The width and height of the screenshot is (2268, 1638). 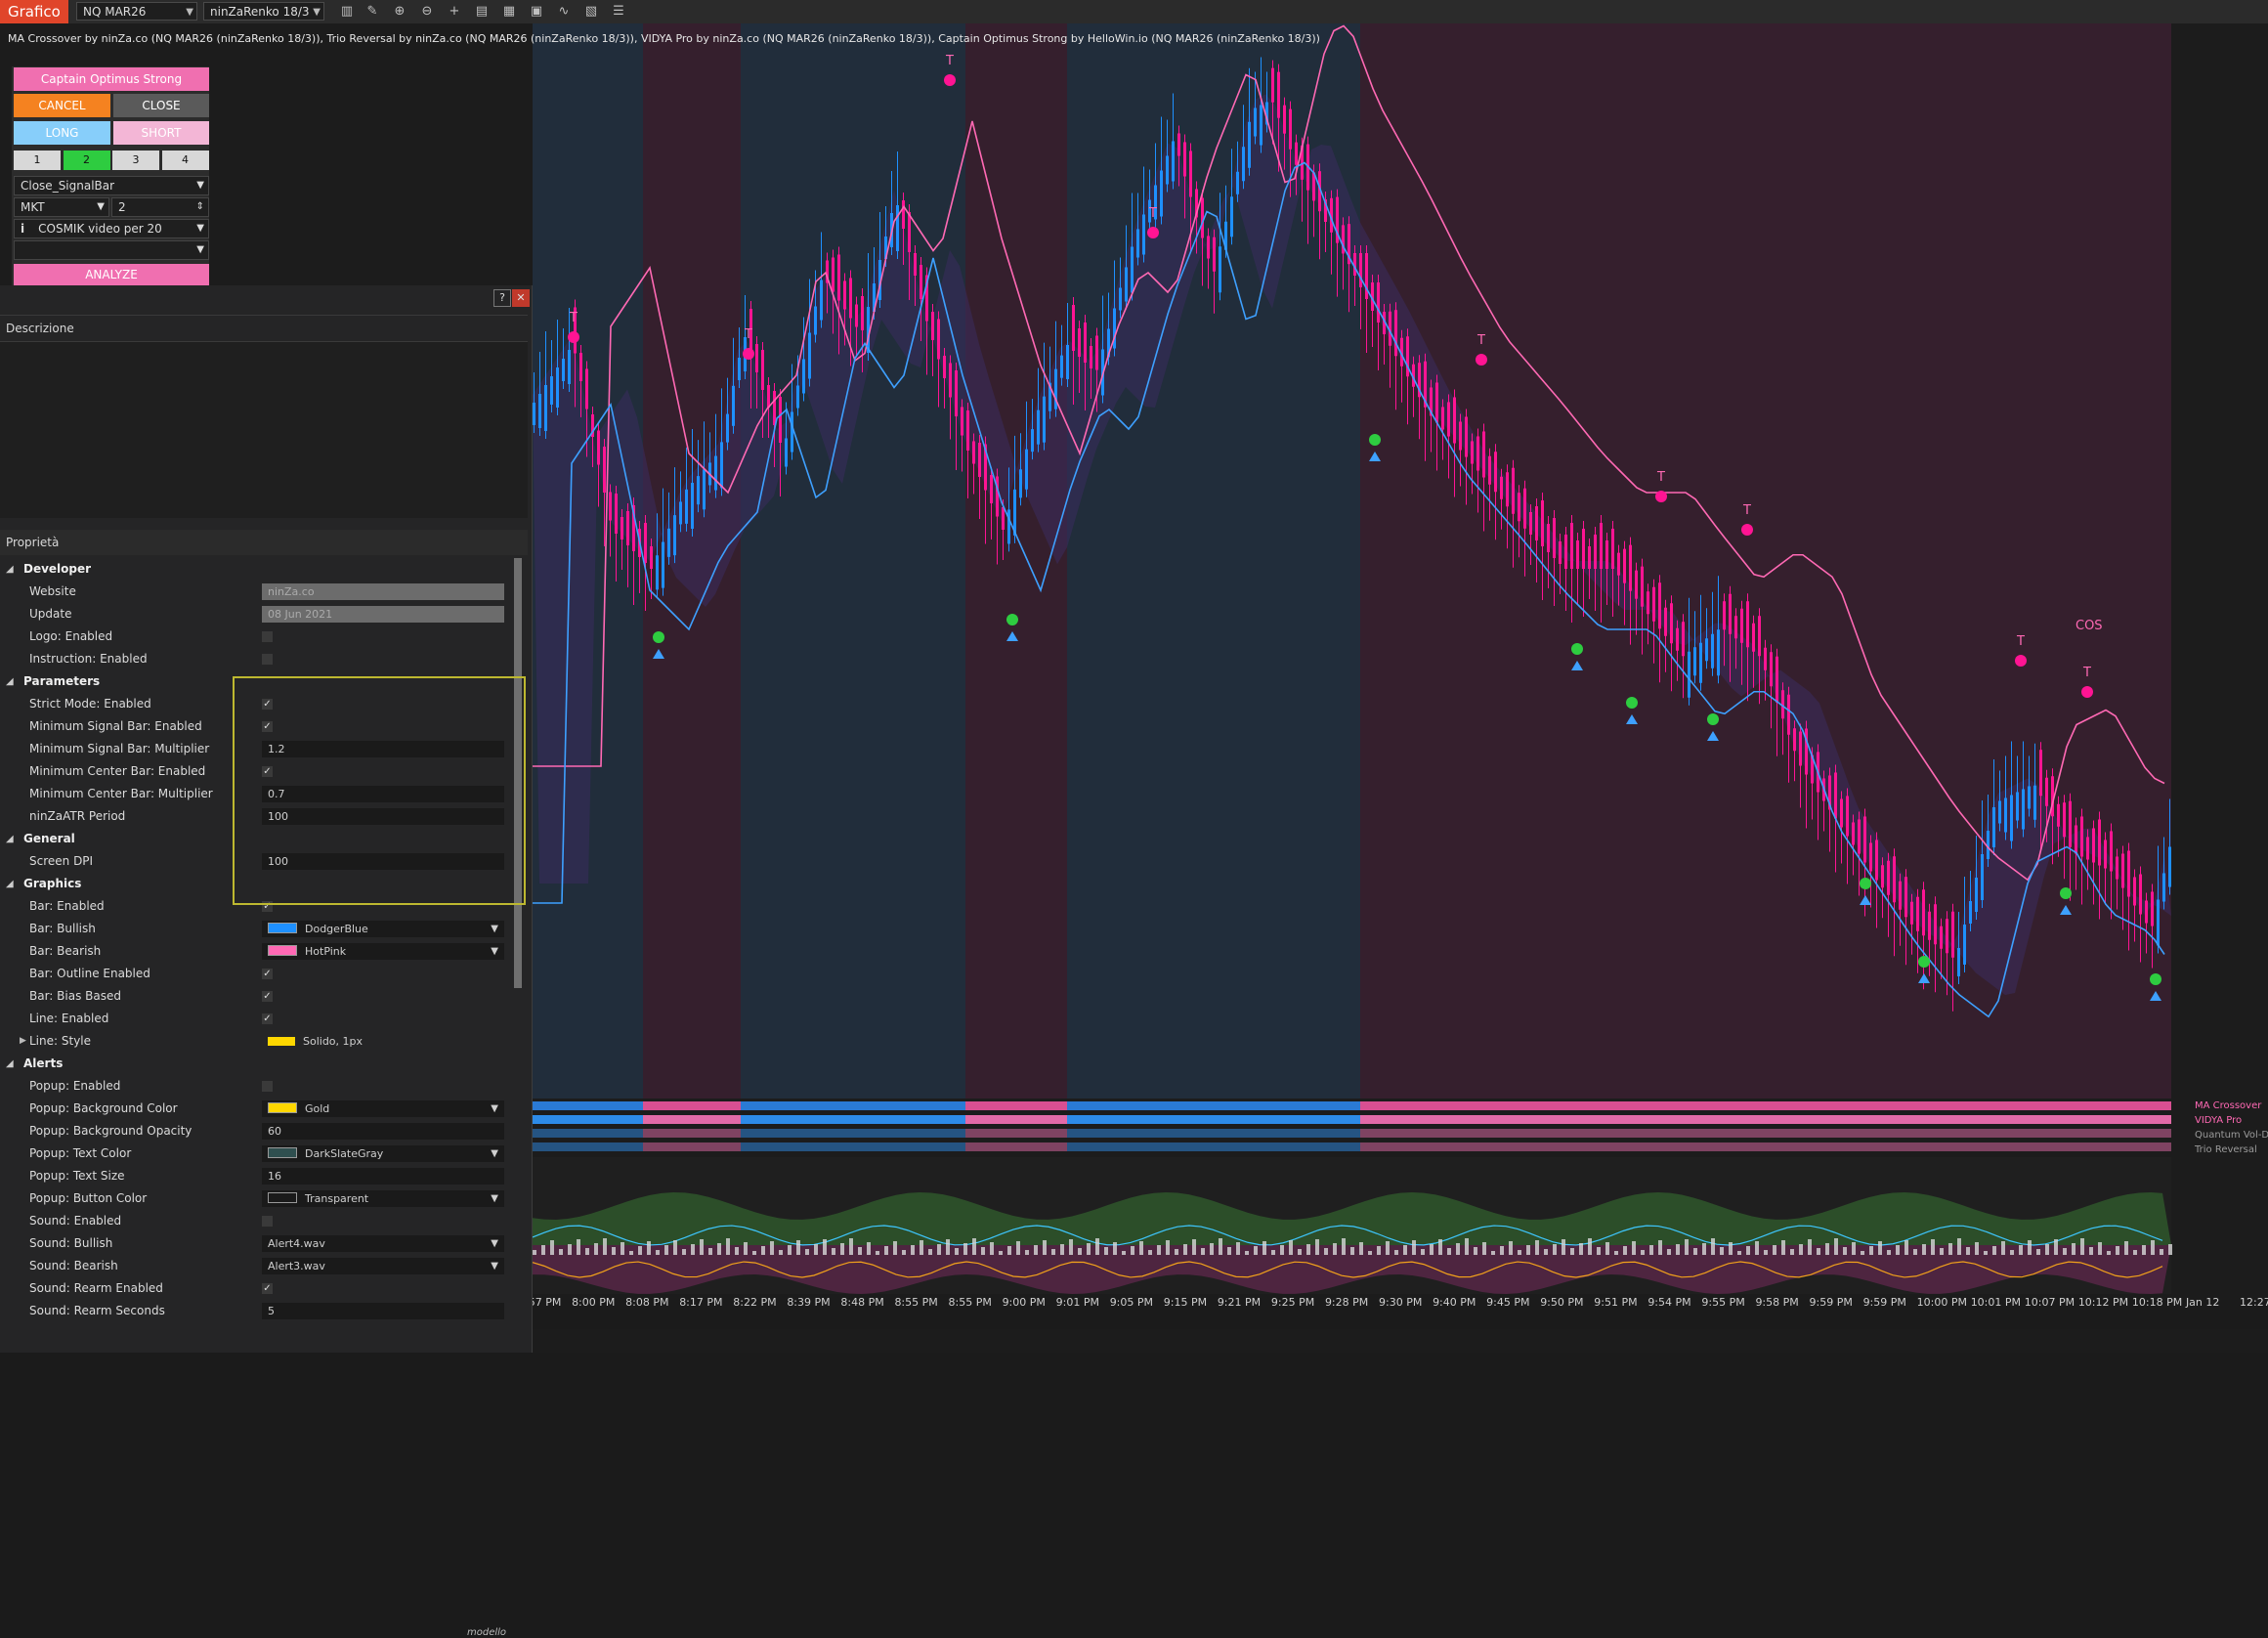 What do you see at coordinates (345, 1153) in the screenshot?
I see `color-name: DarkSlateGray` at bounding box center [345, 1153].